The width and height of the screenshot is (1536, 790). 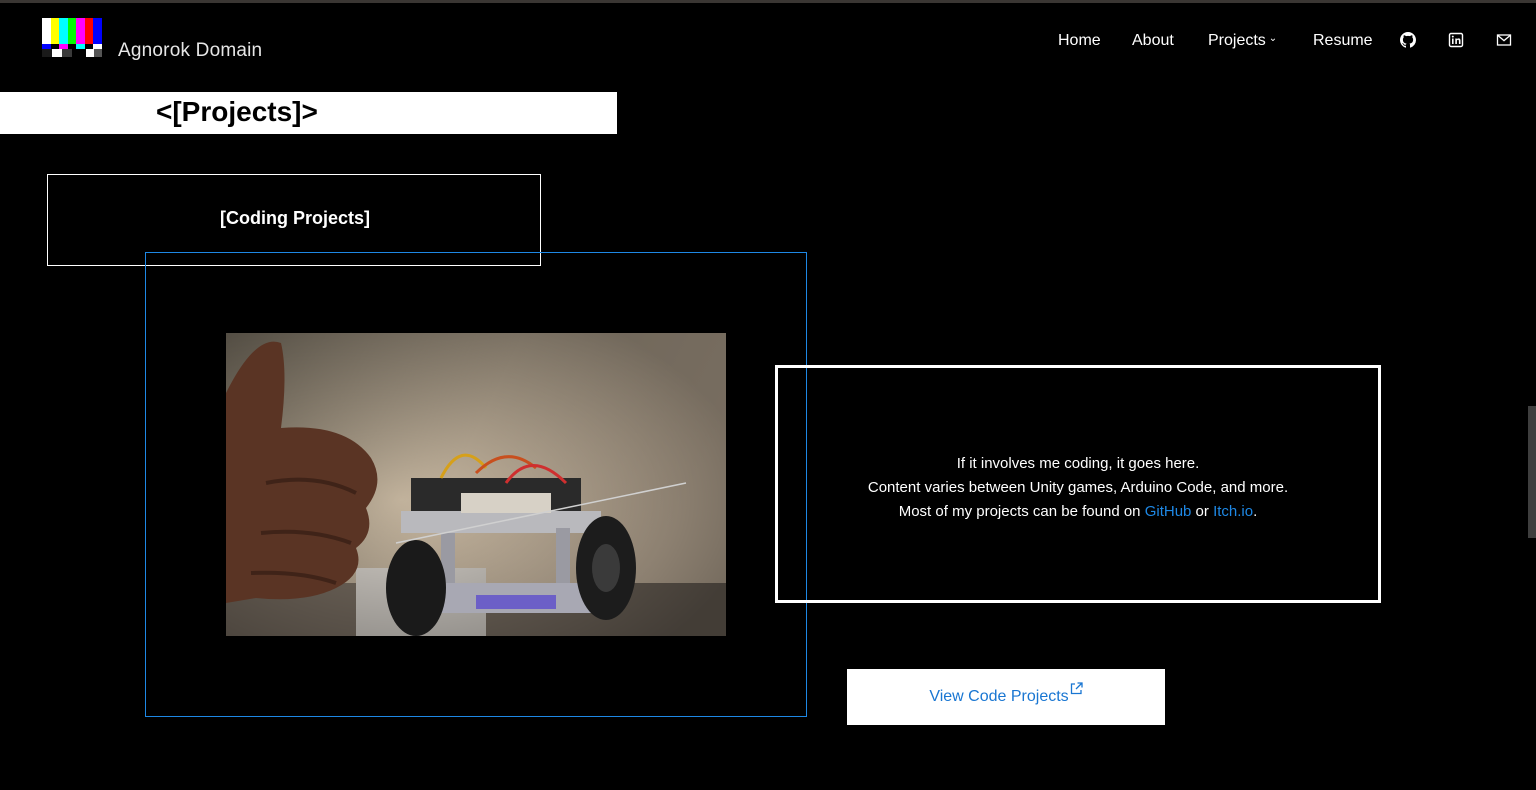 I want to click on nav-projects-dropdown: Projects ⌄, so click(x=1242, y=41).